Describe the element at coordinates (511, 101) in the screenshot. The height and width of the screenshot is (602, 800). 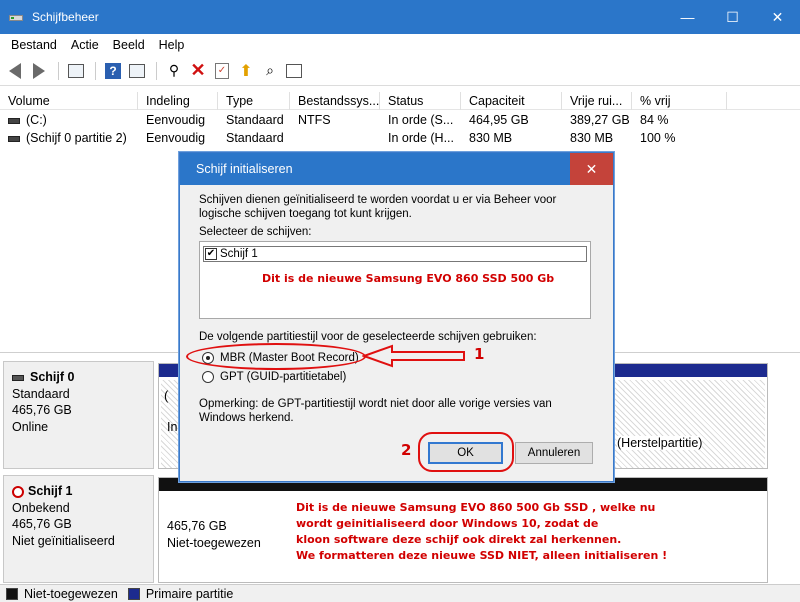
I see `column-capaciteit: Capaciteit` at that location.